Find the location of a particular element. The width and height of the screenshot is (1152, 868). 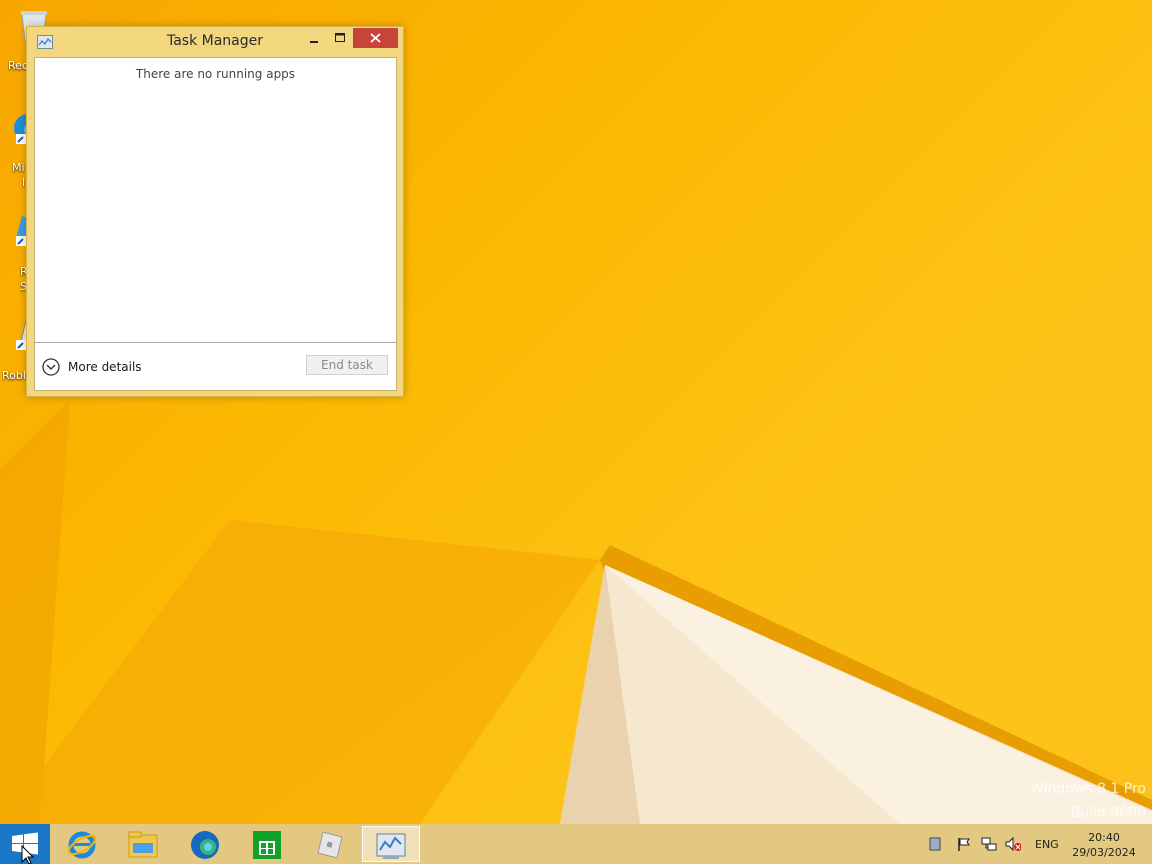

more-details-label: More details is located at coordinates (105, 367).